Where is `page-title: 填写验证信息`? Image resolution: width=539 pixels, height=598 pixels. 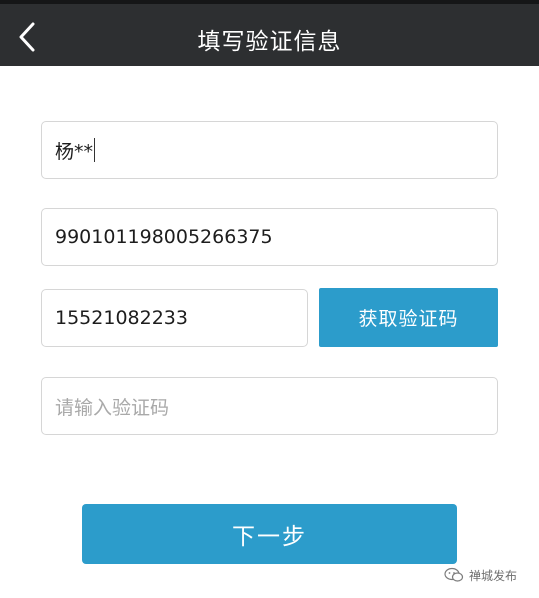 page-title: 填写验证信息 is located at coordinates (269, 42).